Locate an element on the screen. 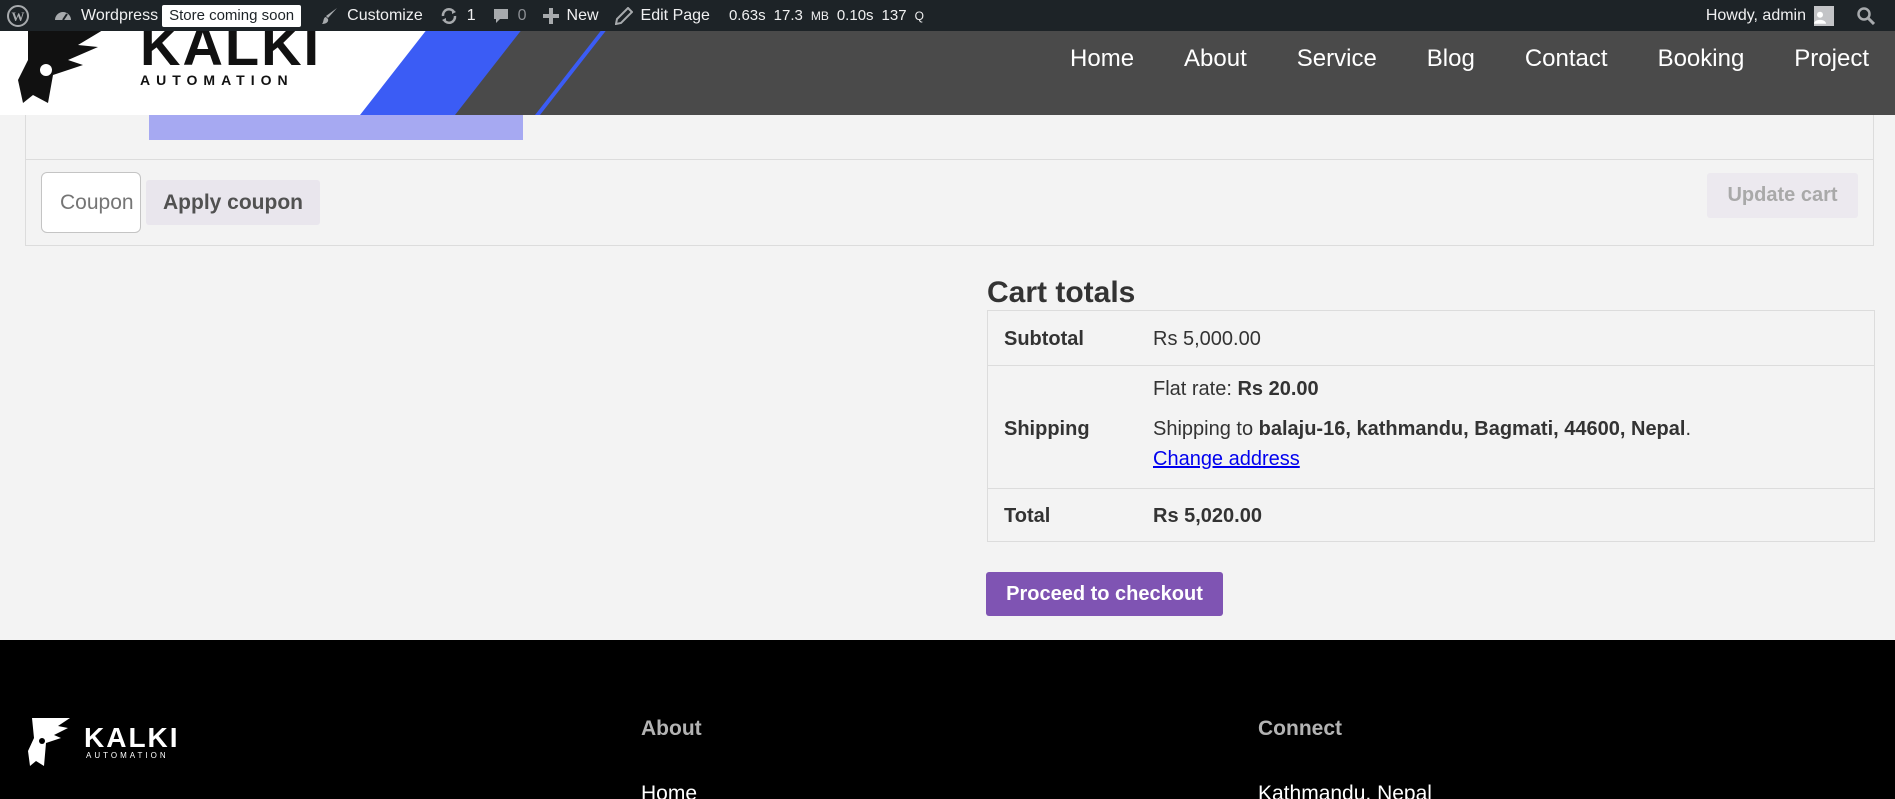 This screenshot has width=1895, height=799. total-value: Rs 5,020.00 is located at coordinates (1207, 516).